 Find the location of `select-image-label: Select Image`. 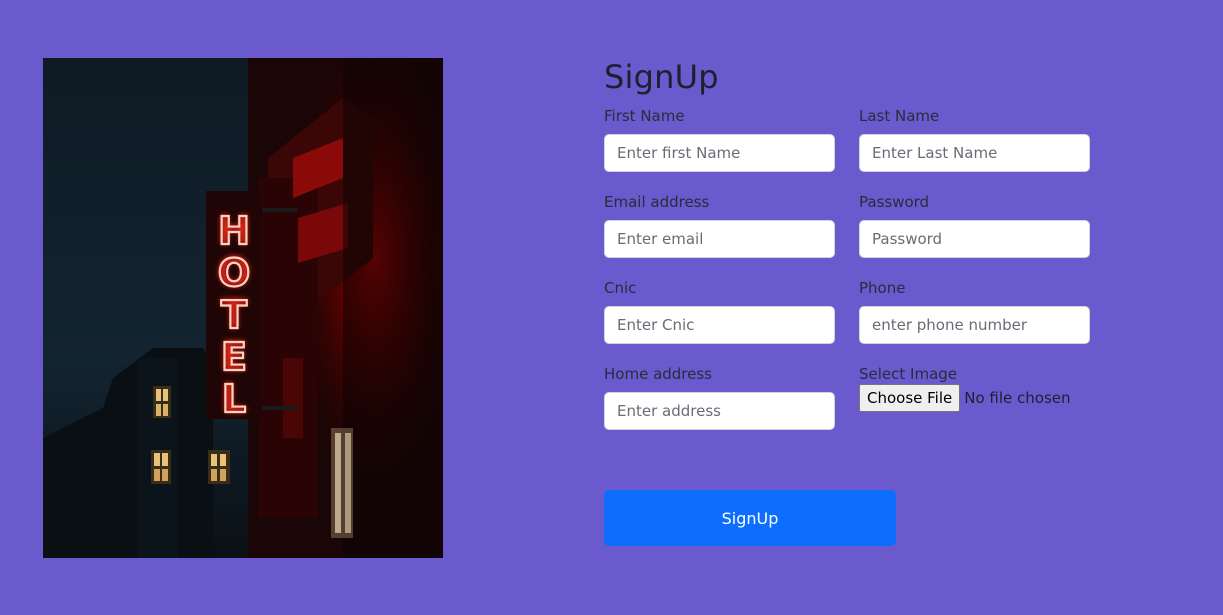

select-image-label: Select Image is located at coordinates (908, 374).